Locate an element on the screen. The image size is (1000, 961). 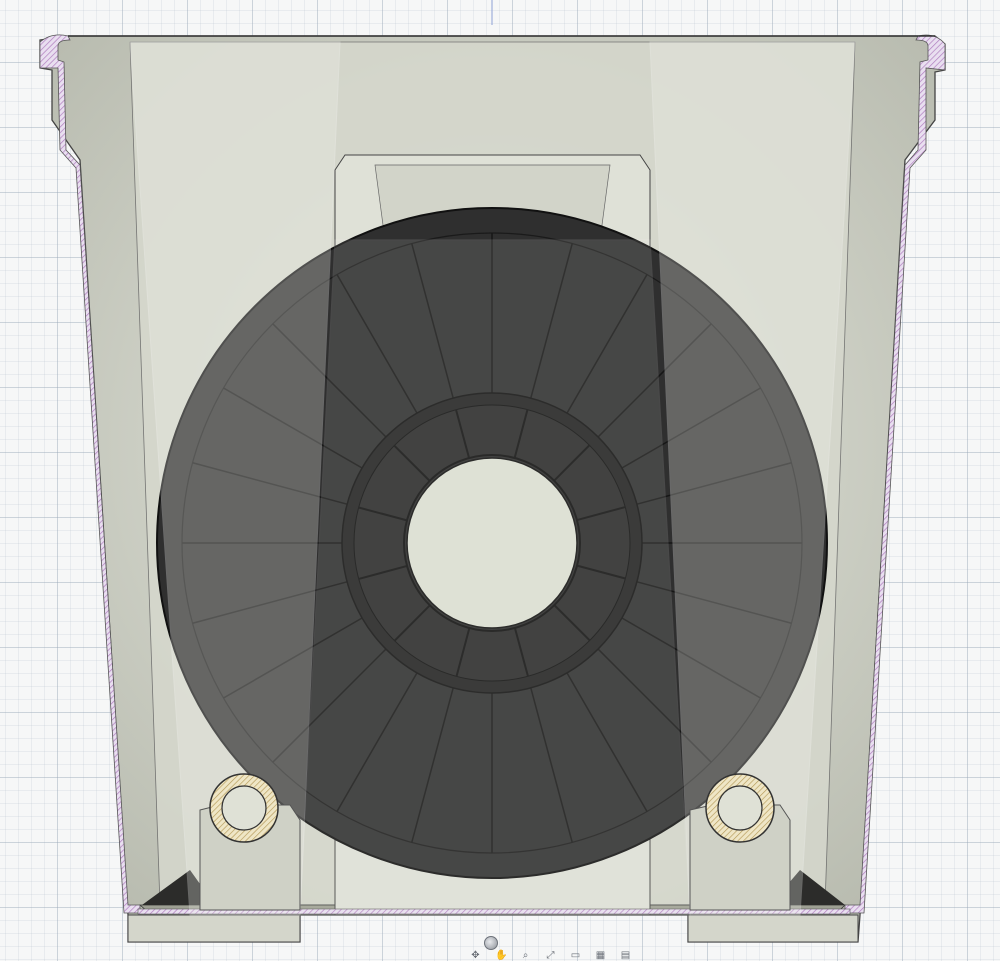
pan-icon: ✋ is located at coordinates (501, 956).